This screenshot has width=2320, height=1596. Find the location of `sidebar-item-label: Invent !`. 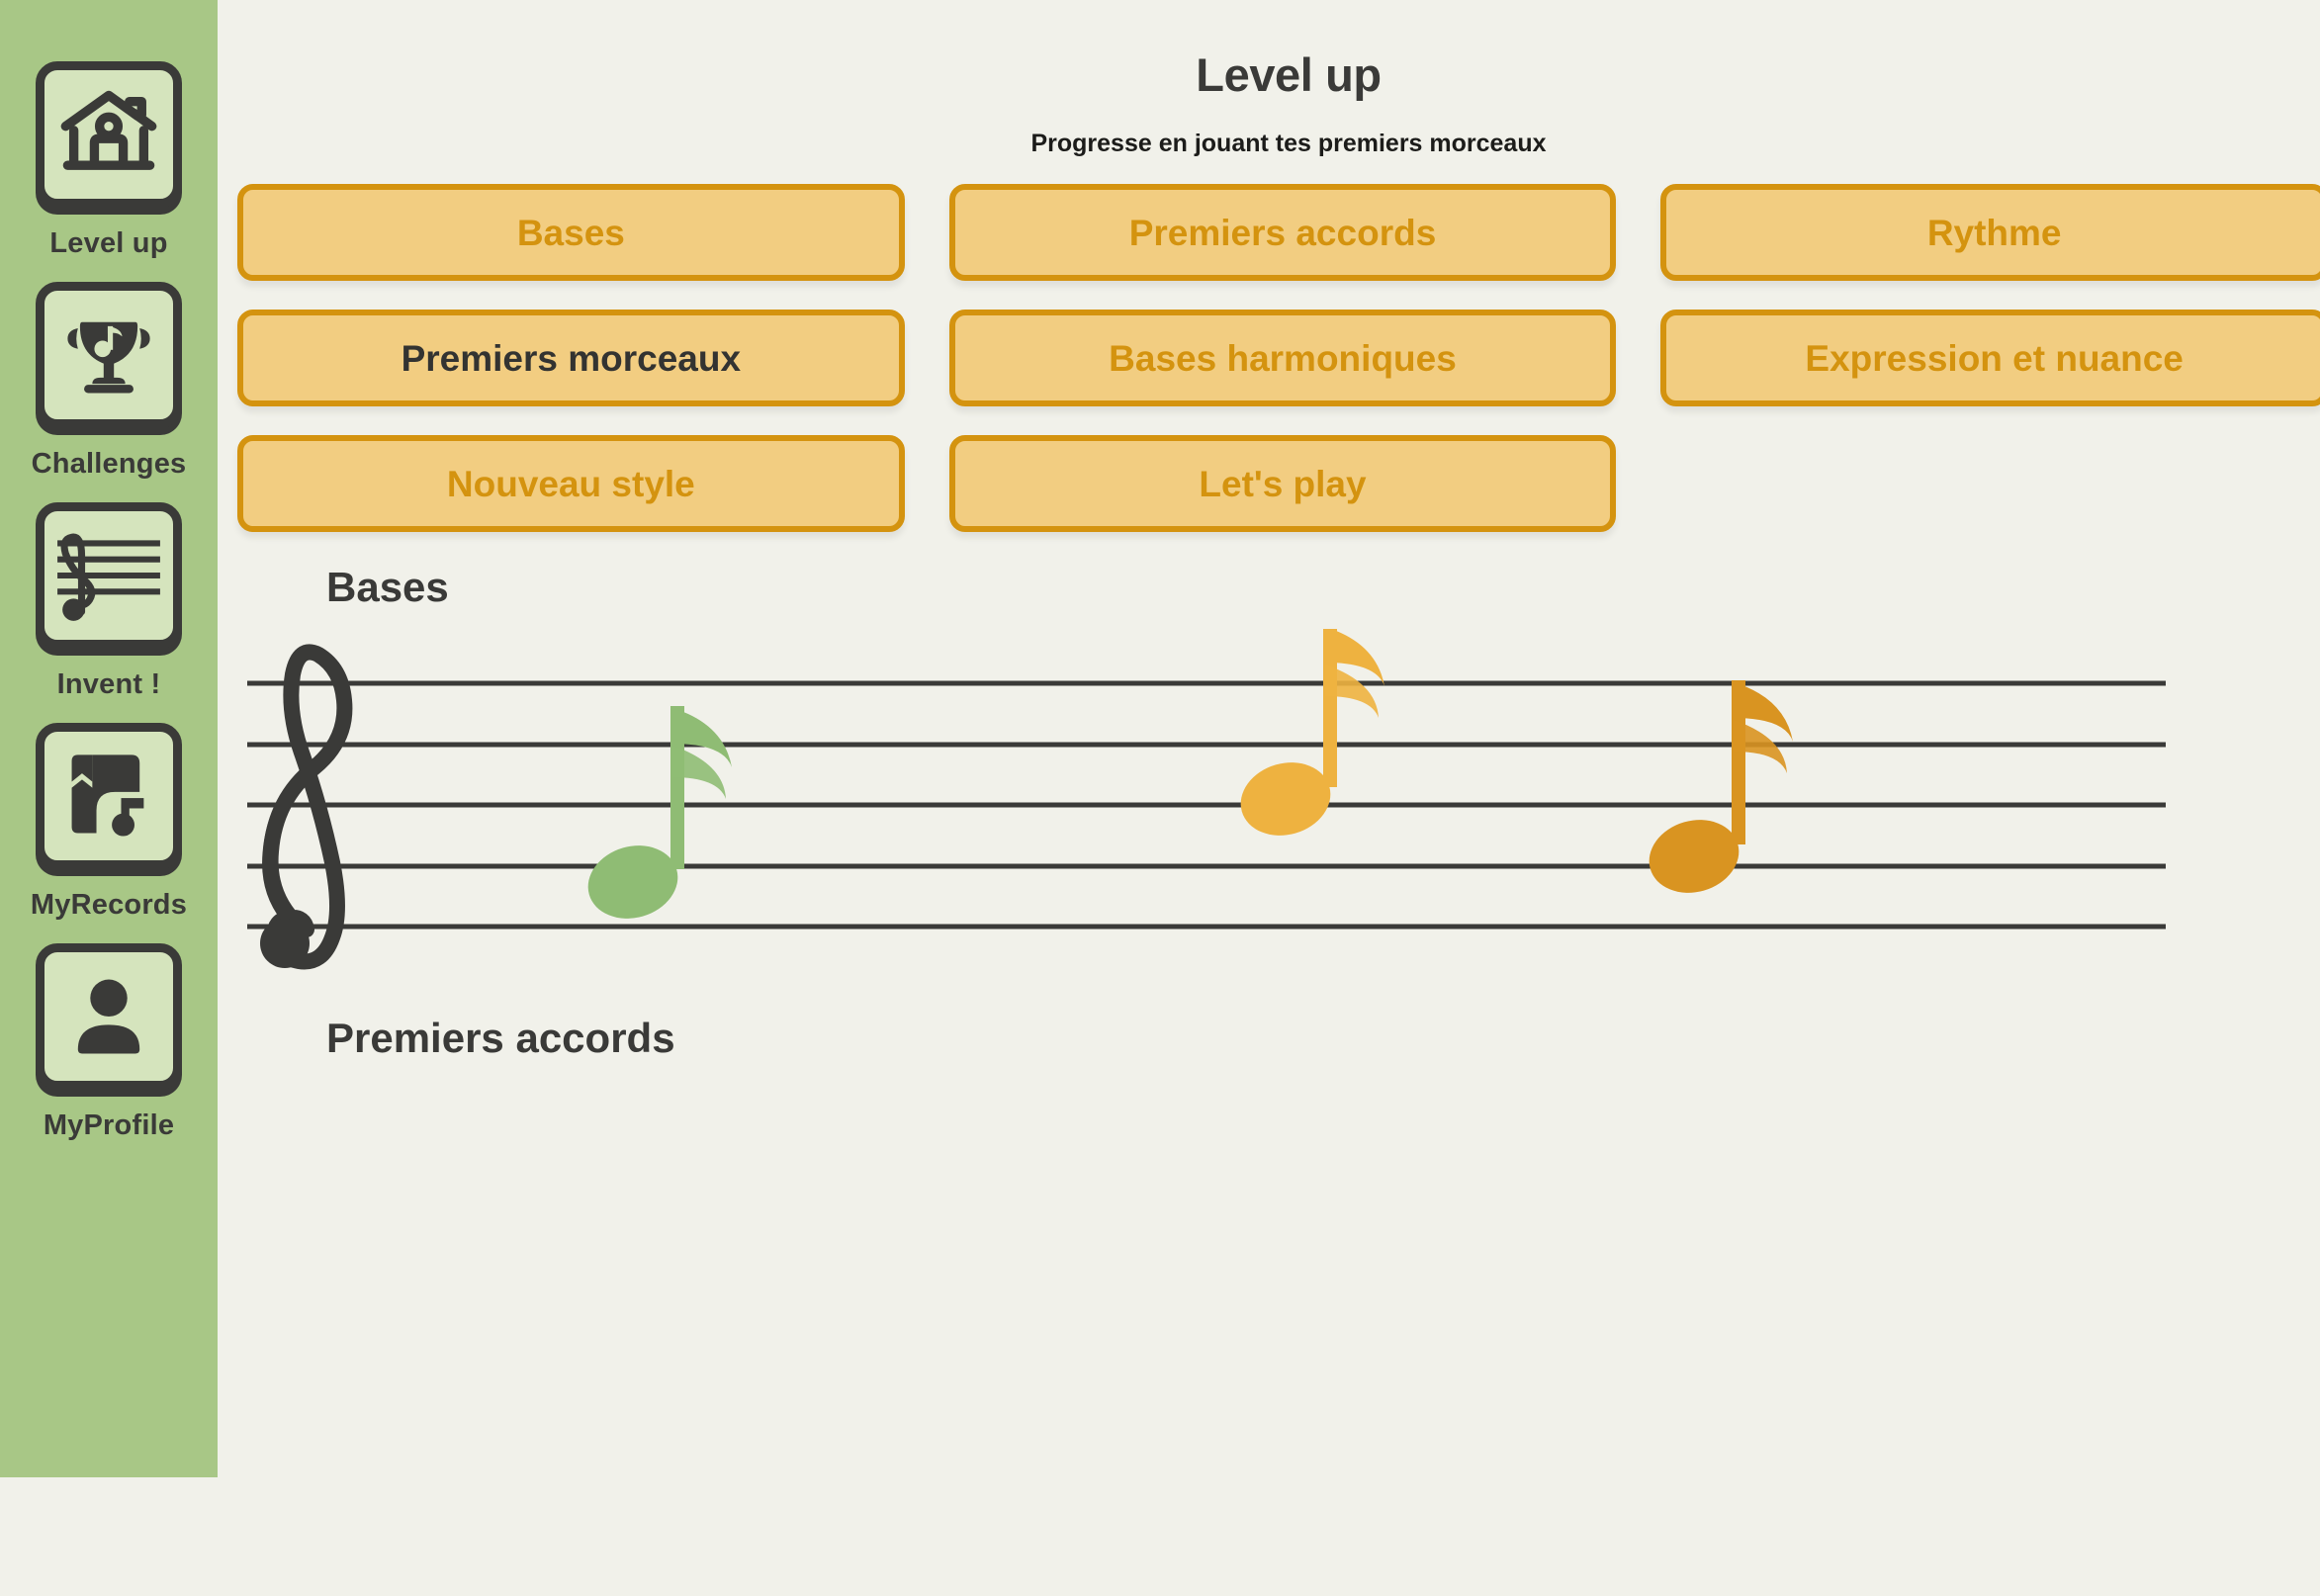

sidebar-item-label: Invent ! is located at coordinates (108, 684).